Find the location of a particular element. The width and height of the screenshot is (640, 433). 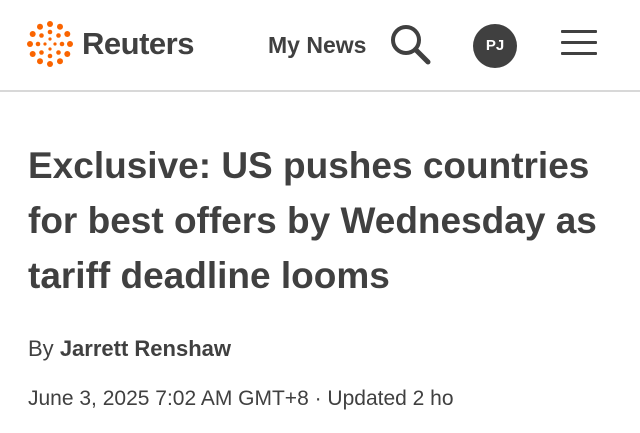

menu-button is located at coordinates (579, 44).